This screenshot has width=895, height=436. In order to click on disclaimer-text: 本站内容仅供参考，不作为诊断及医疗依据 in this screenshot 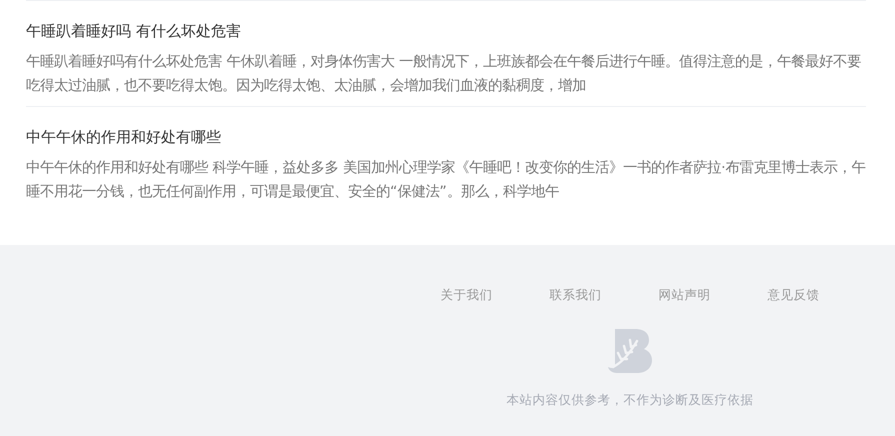, I will do `click(630, 399)`.